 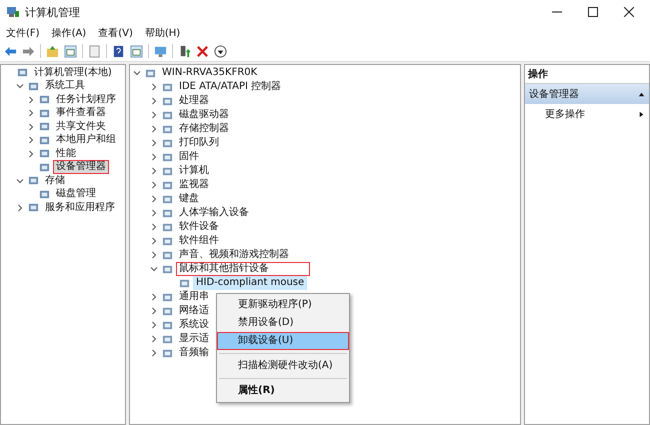 What do you see at coordinates (220, 51) in the screenshot?
I see `download-icon` at bounding box center [220, 51].